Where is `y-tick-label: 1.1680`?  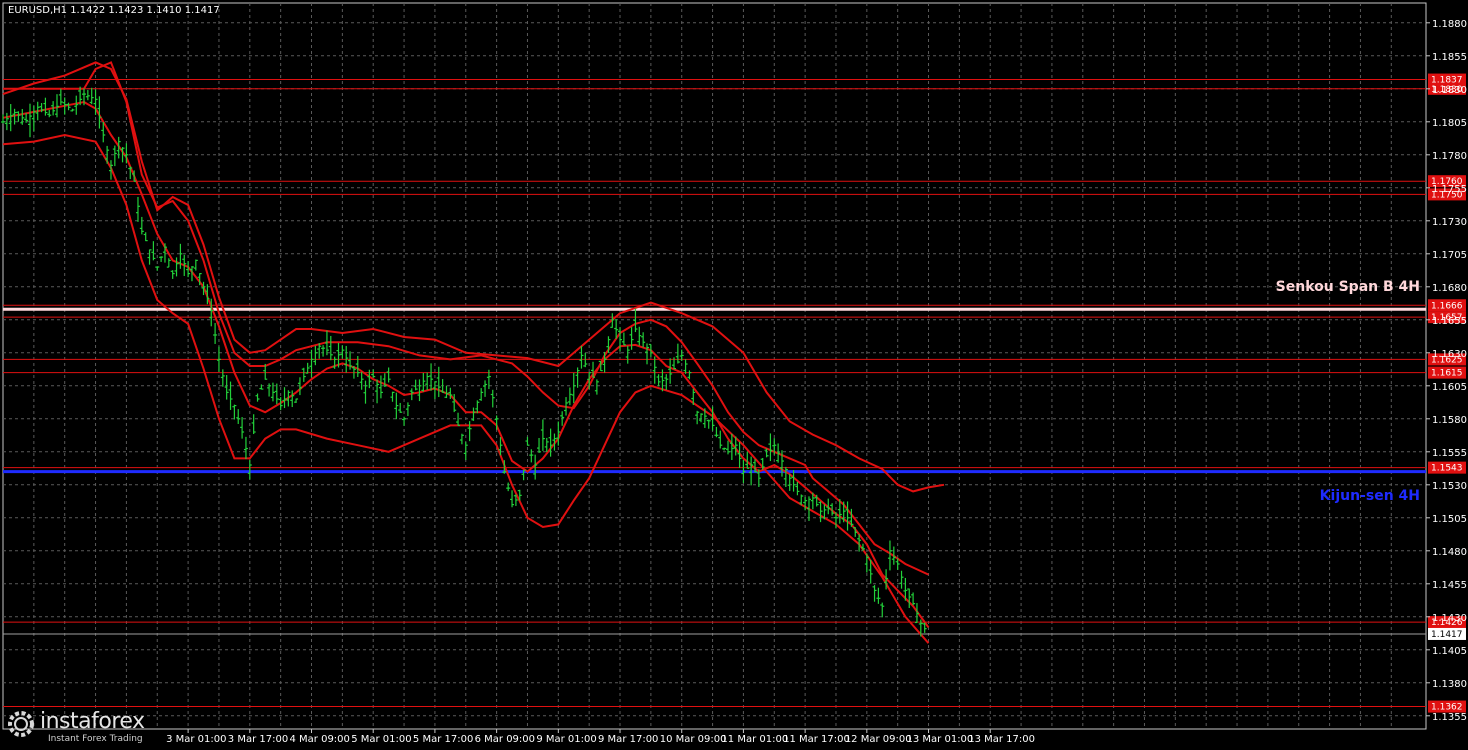 y-tick-label: 1.1680 is located at coordinates (1449, 288).